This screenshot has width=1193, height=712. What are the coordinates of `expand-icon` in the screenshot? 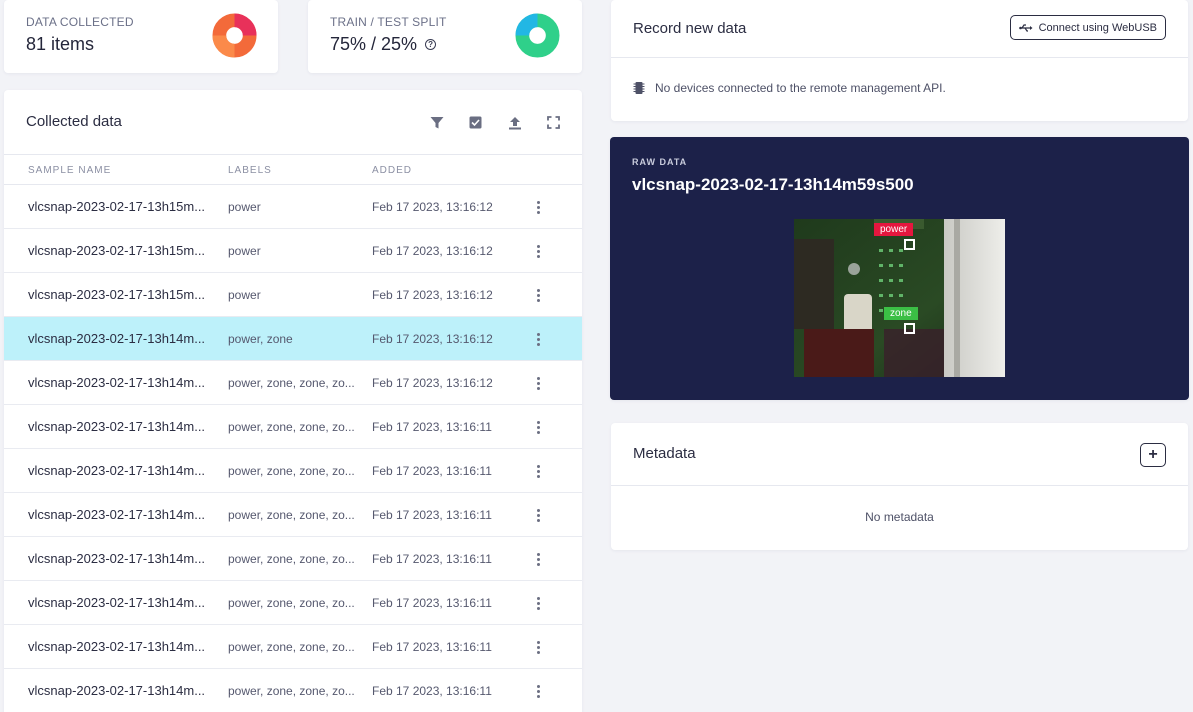 It's located at (553, 122).